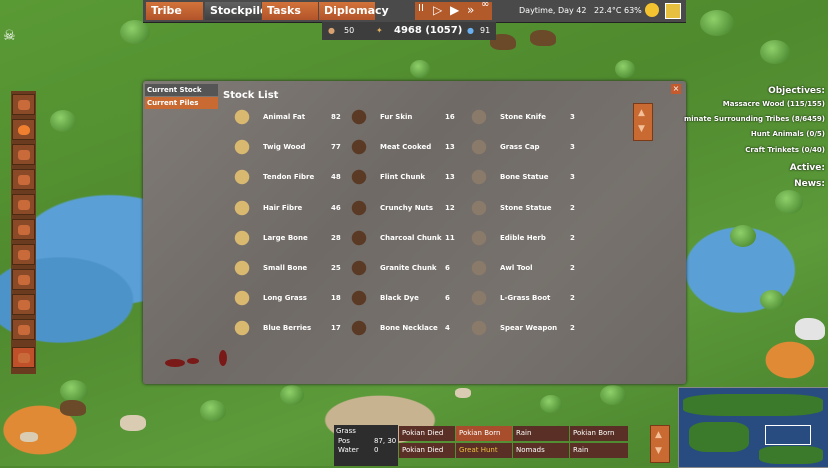 This screenshot has width=828, height=468. What do you see at coordinates (354, 11) in the screenshot?
I see `tab-diplomacy: Diplomacy` at bounding box center [354, 11].